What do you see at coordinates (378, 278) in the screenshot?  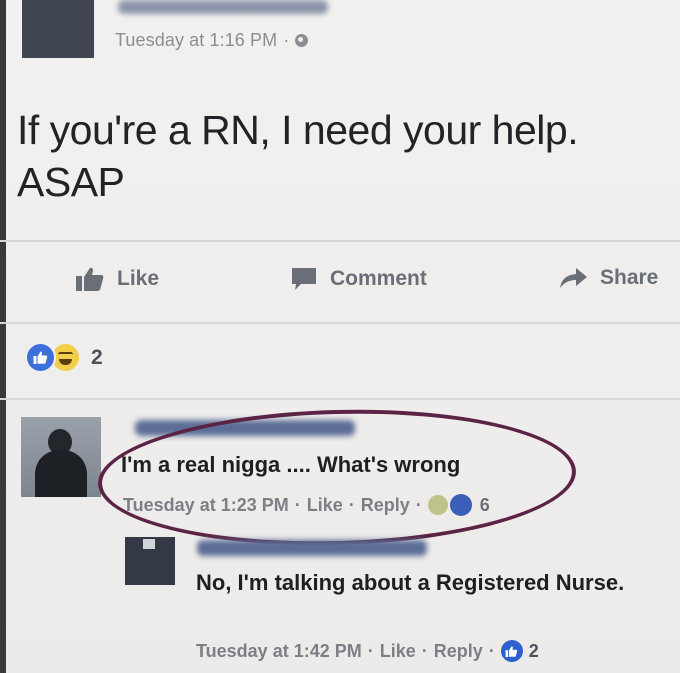 I see `comment-label: Comment` at bounding box center [378, 278].